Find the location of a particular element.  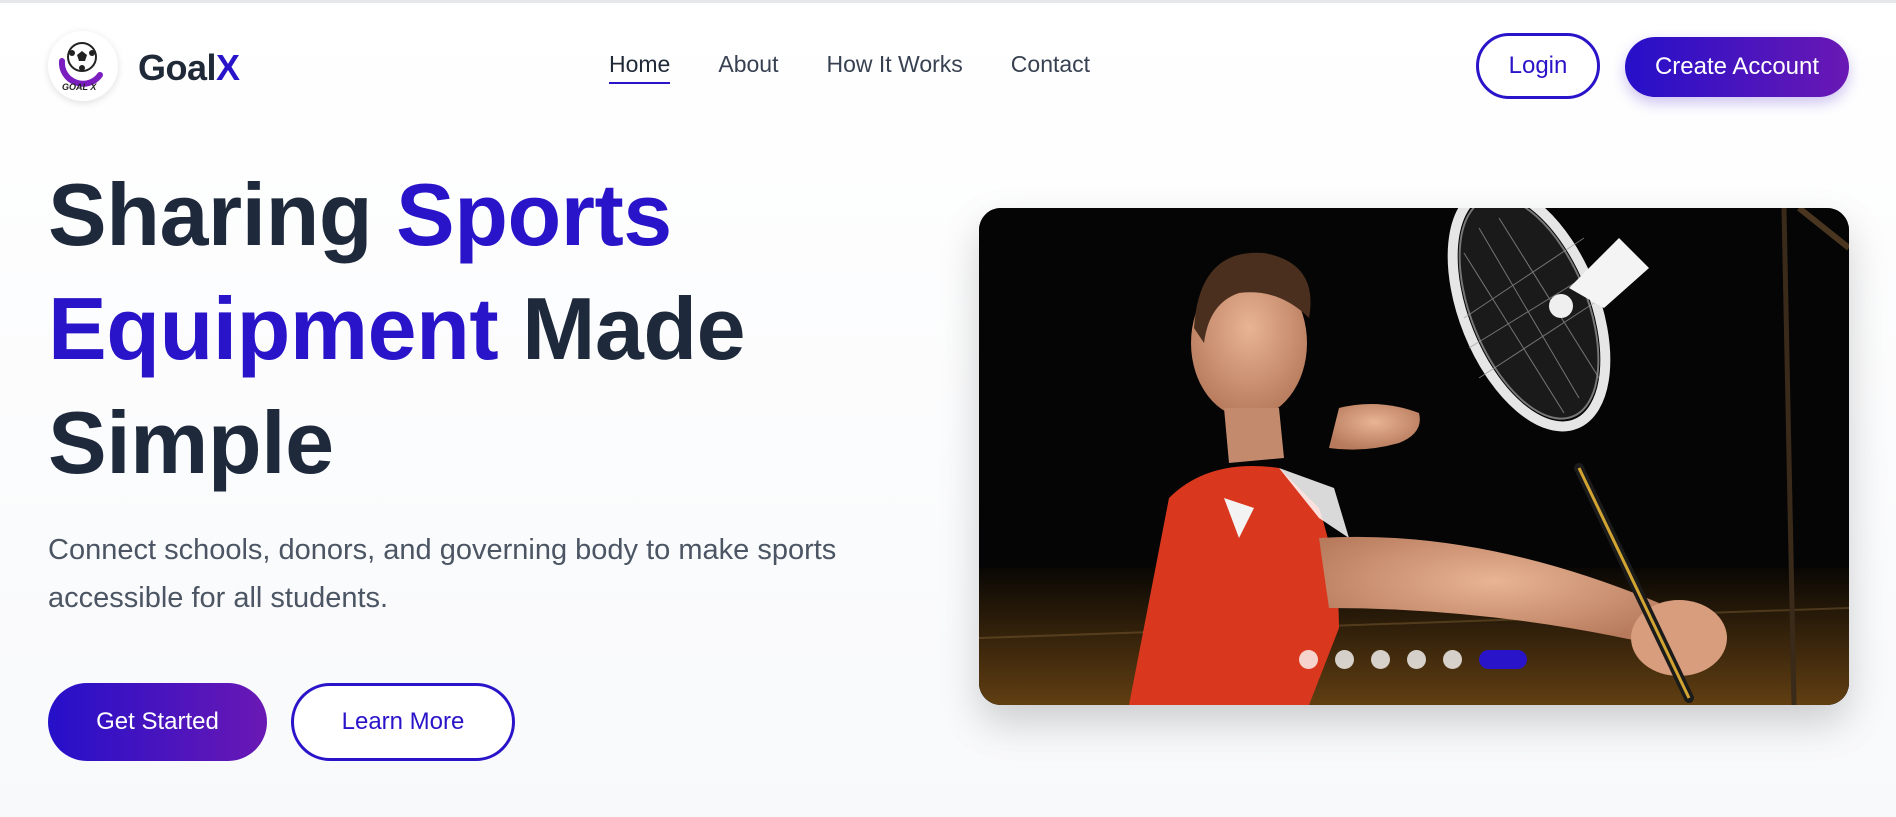

nav-contact: Contact is located at coordinates (1050, 67).